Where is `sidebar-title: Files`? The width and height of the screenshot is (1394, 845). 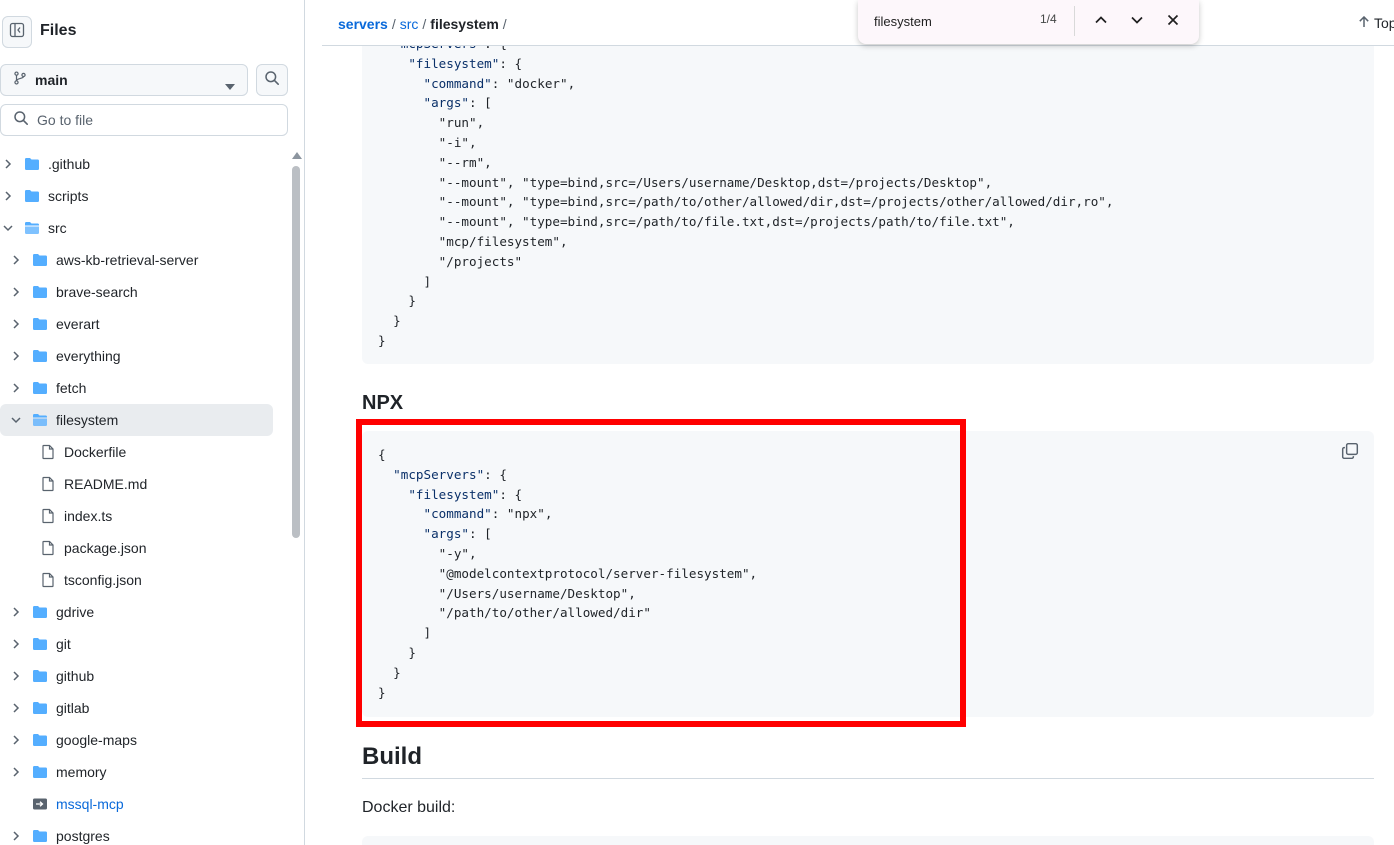 sidebar-title: Files is located at coordinates (58, 30).